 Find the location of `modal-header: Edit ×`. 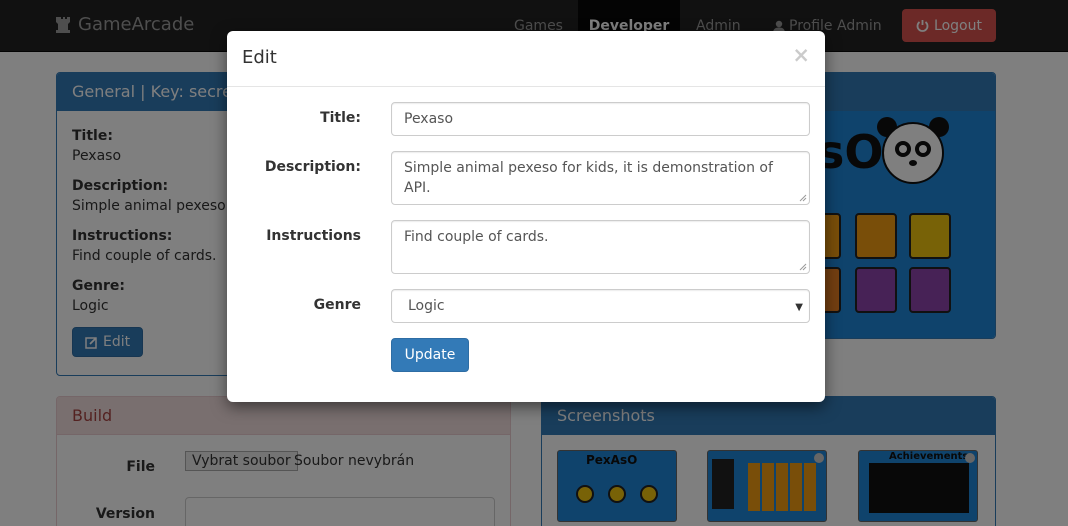

modal-header: Edit × is located at coordinates (526, 59).